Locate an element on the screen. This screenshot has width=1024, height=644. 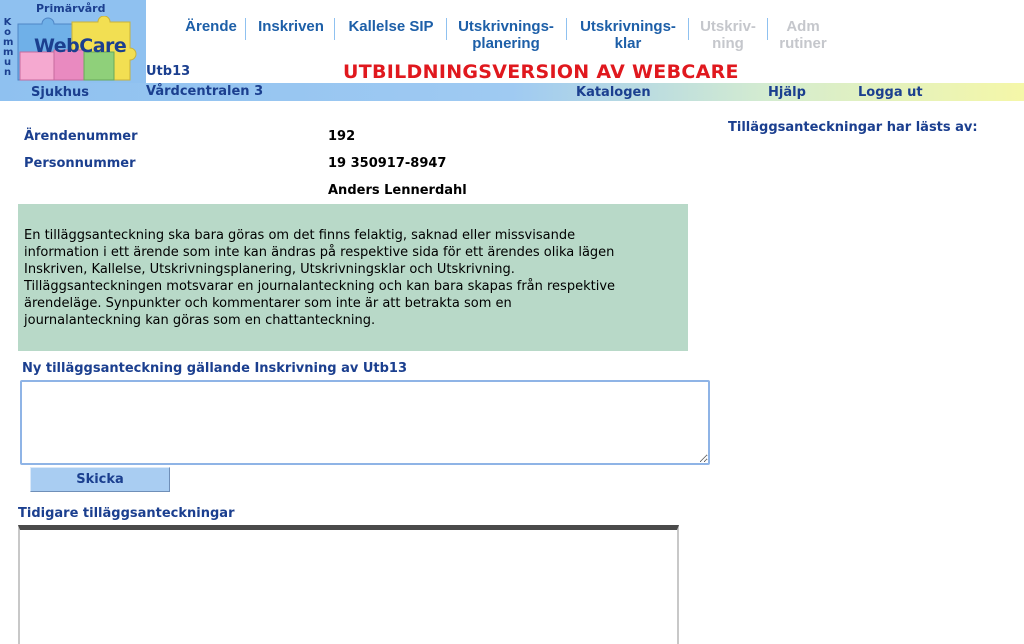
training-banner: UTBILDNINGSVERSION AV WEBCARE is located at coordinates (541, 72).